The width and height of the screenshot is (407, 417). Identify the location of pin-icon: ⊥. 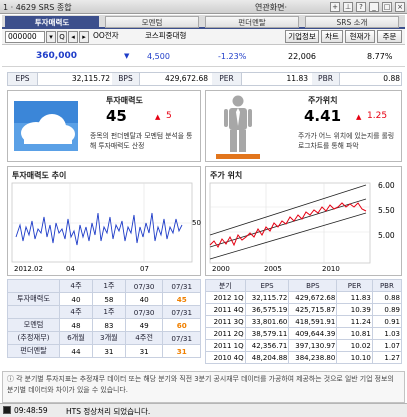
(348, 7).